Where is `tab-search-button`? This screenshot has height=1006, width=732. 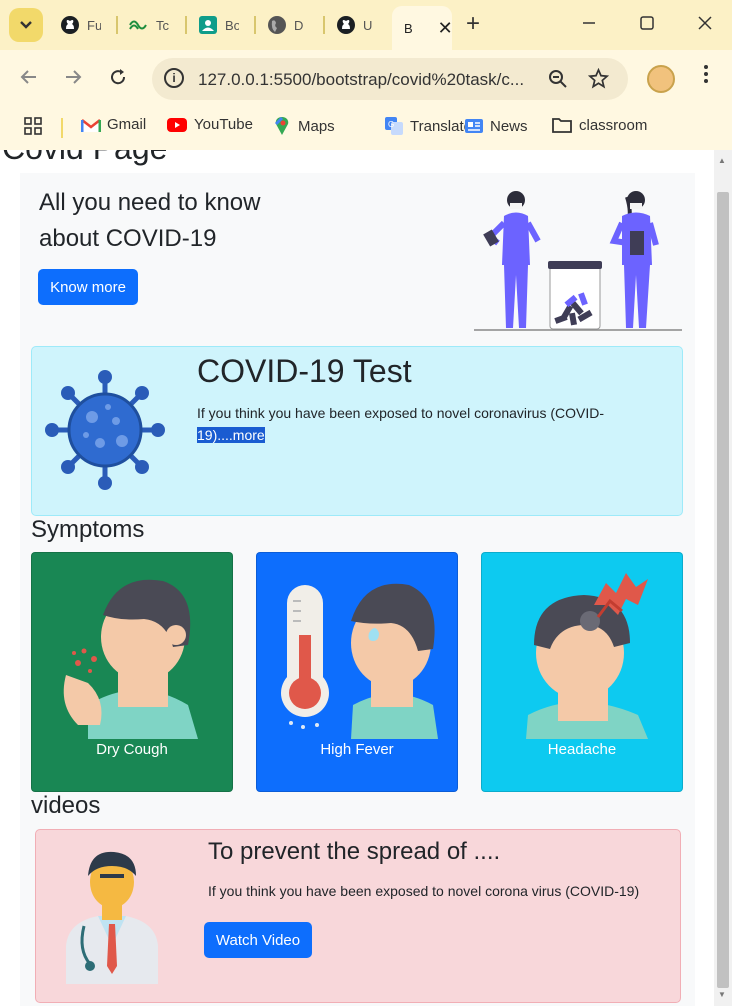 tab-search-button is located at coordinates (26, 25).